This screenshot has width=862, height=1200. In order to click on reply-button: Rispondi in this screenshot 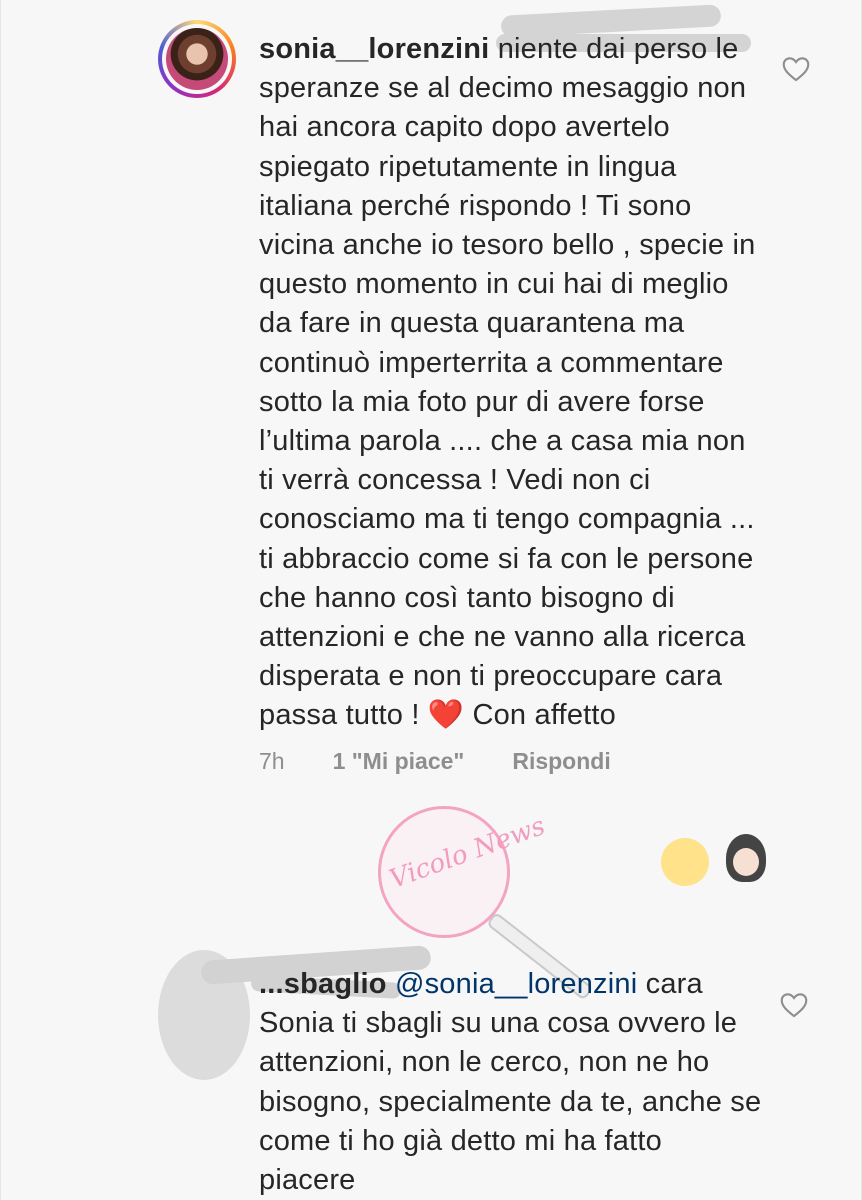, I will do `click(561, 761)`.